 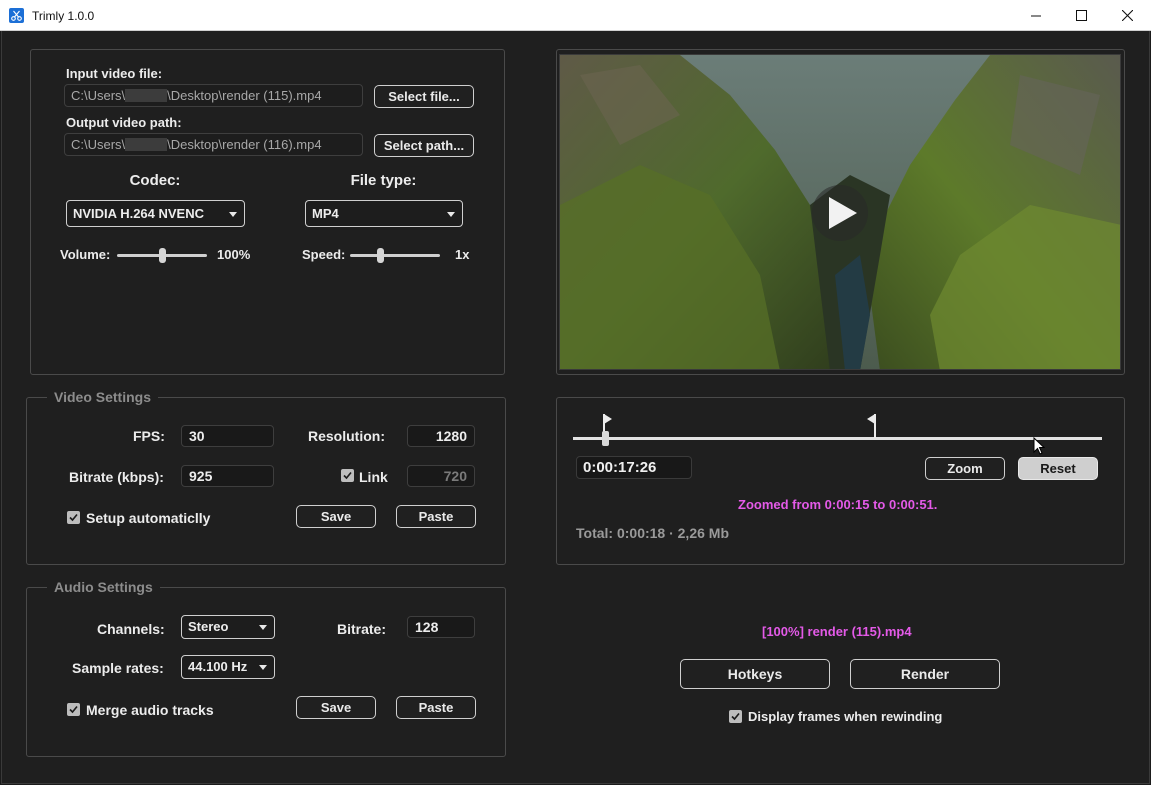 I want to click on input-file-label: Input video file:, so click(x=114, y=73).